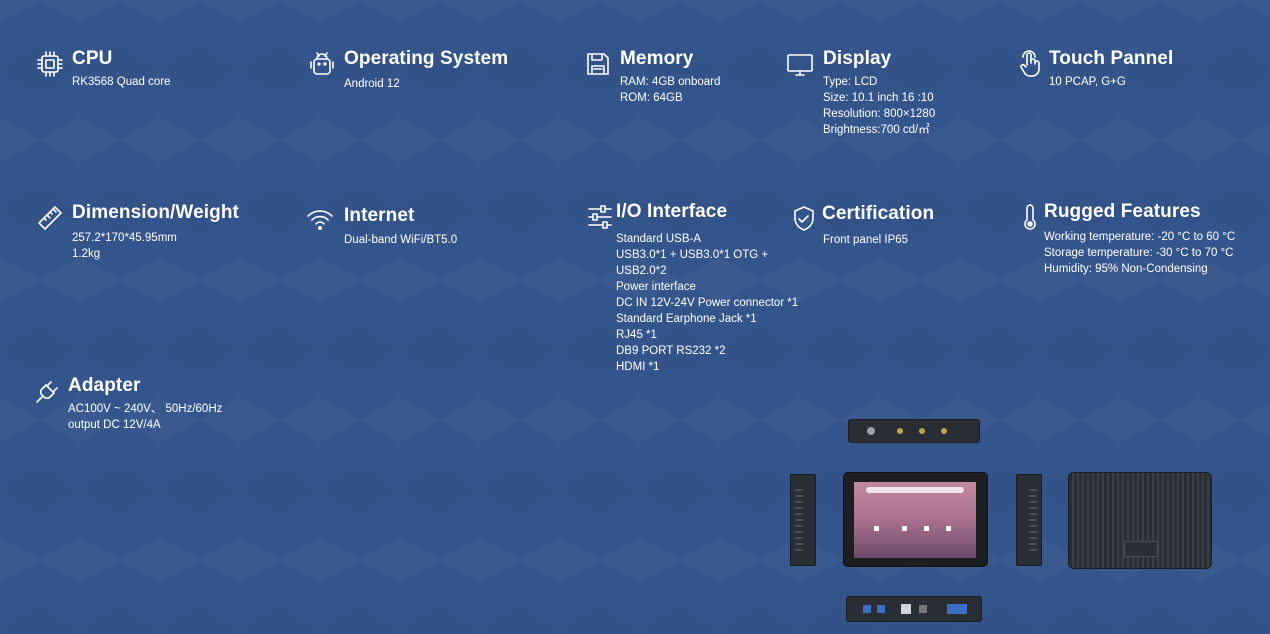  What do you see at coordinates (1030, 64) in the screenshot?
I see `touch-hand-icon` at bounding box center [1030, 64].